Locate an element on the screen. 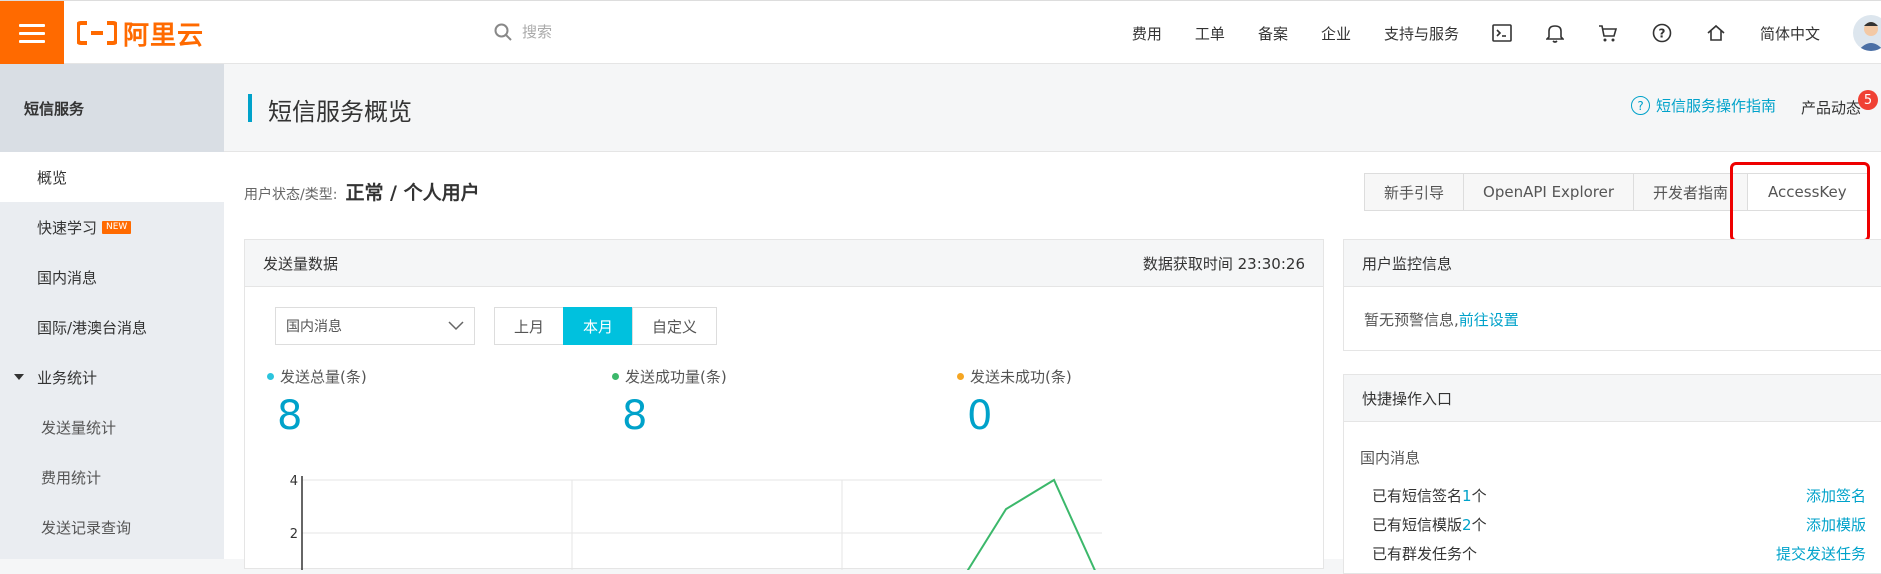  page-title: 短信服务概览 is located at coordinates (340, 112).